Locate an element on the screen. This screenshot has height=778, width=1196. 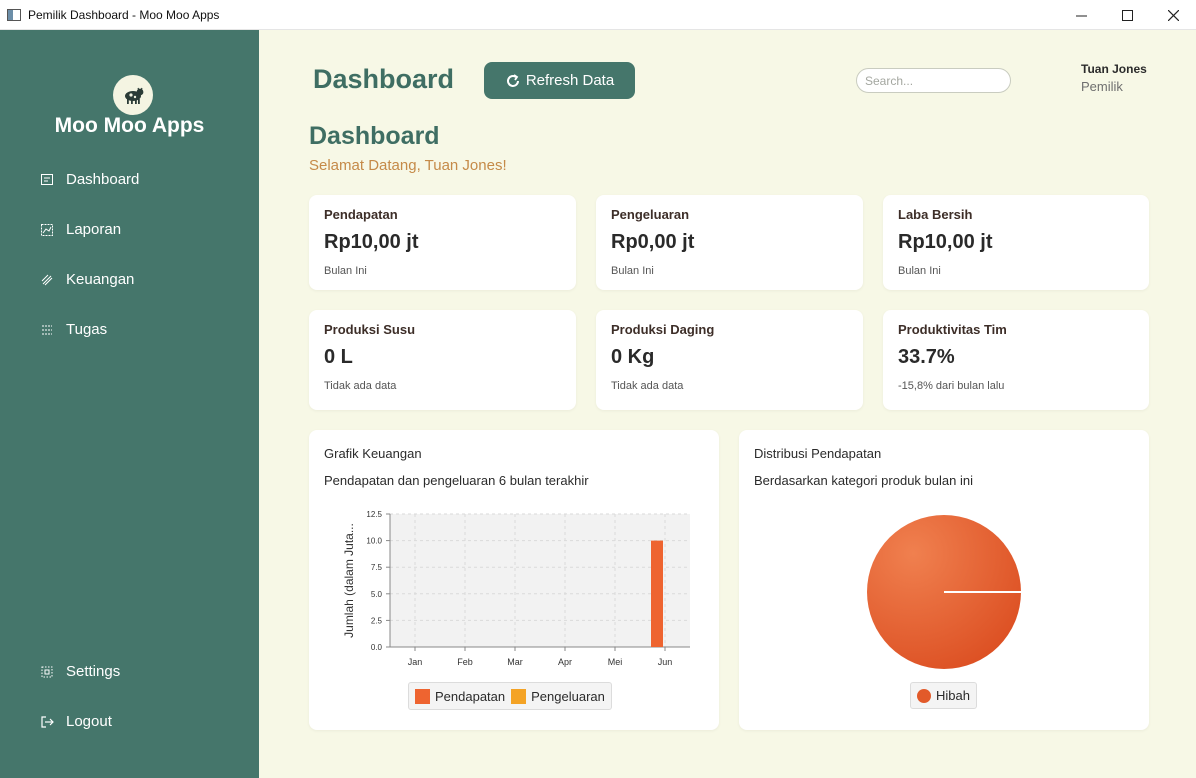
header-title: Dashboard is located at coordinates (384, 79).